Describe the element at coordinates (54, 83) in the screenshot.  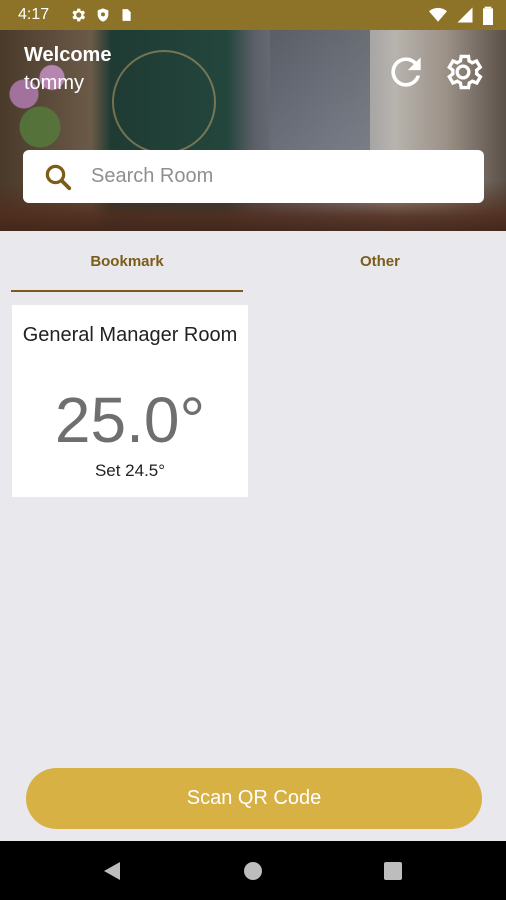
I see `username-label: tommy` at that location.